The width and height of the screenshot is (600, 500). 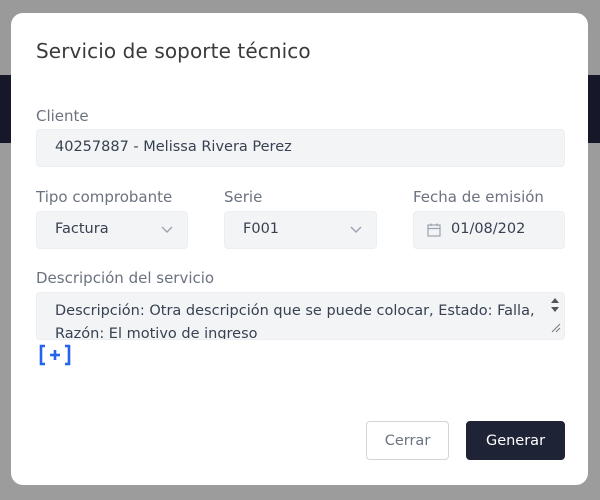 What do you see at coordinates (173, 147) in the screenshot?
I see `cliente-value: 40257887 - Melissa Rivera Perez` at bounding box center [173, 147].